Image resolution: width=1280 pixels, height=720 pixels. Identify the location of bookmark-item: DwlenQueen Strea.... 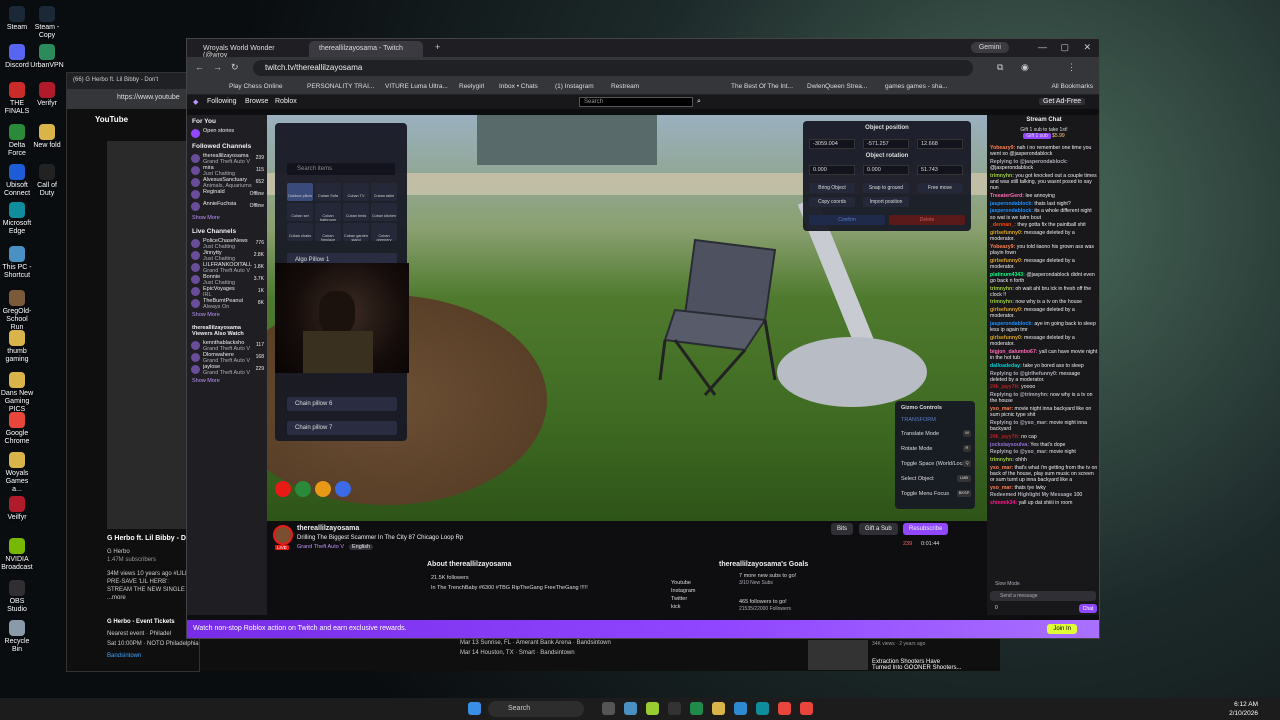
(837, 86).